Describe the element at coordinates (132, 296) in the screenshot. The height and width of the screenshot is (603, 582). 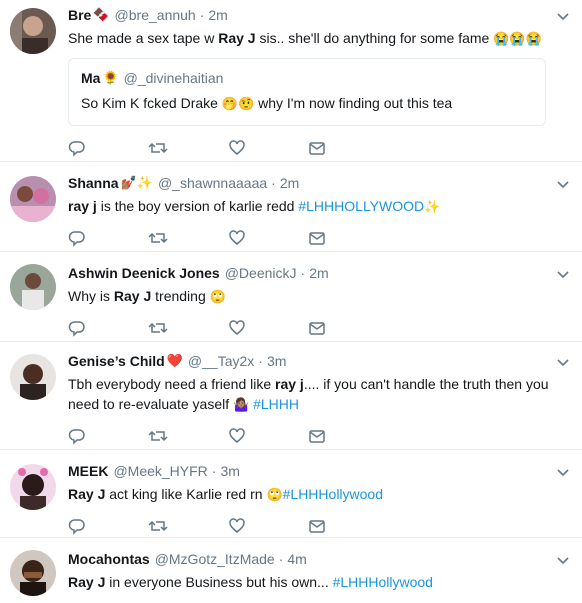
I see `keyword: Ray J` at that location.